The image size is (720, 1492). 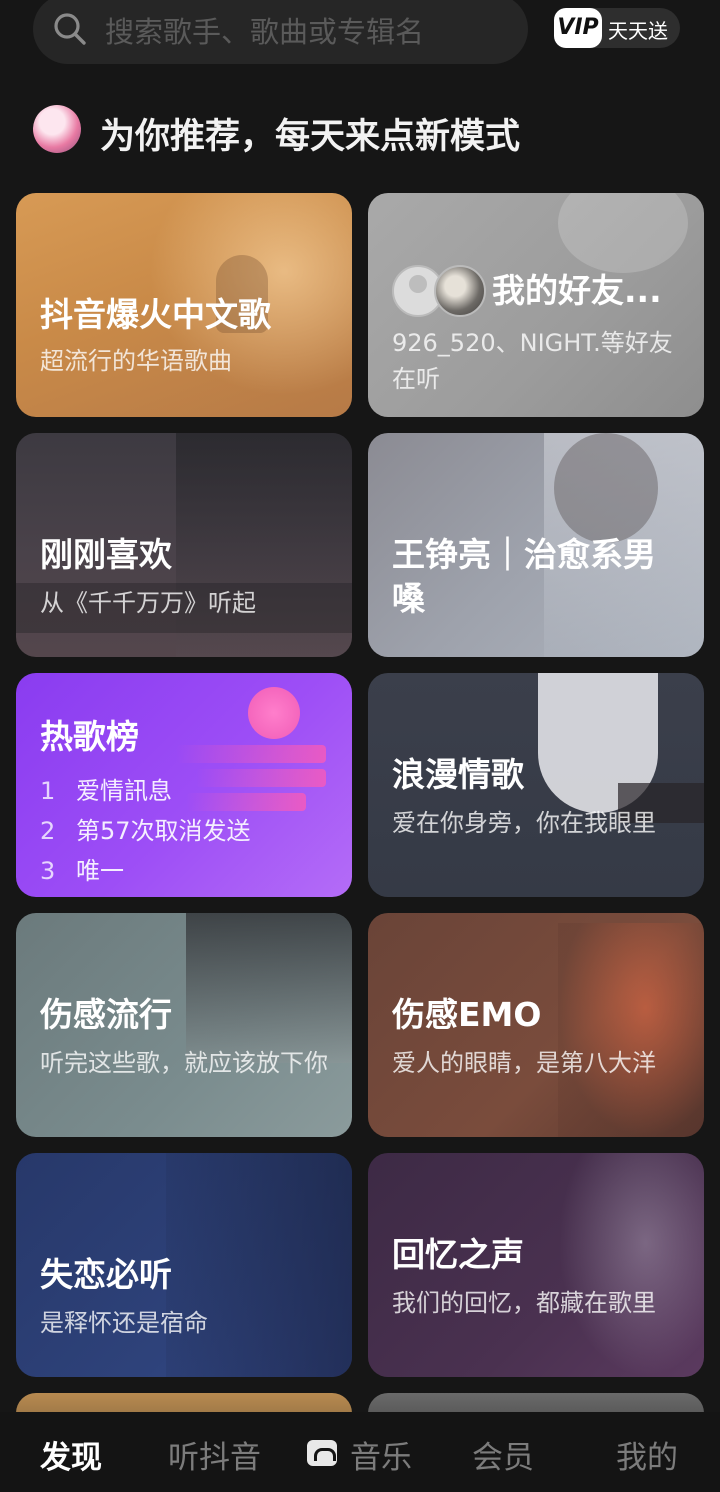 What do you see at coordinates (536, 785) in the screenshot?
I see `card-romantic-love: 浪漫情歌 爱在你身旁，你在我眼里` at bounding box center [536, 785].